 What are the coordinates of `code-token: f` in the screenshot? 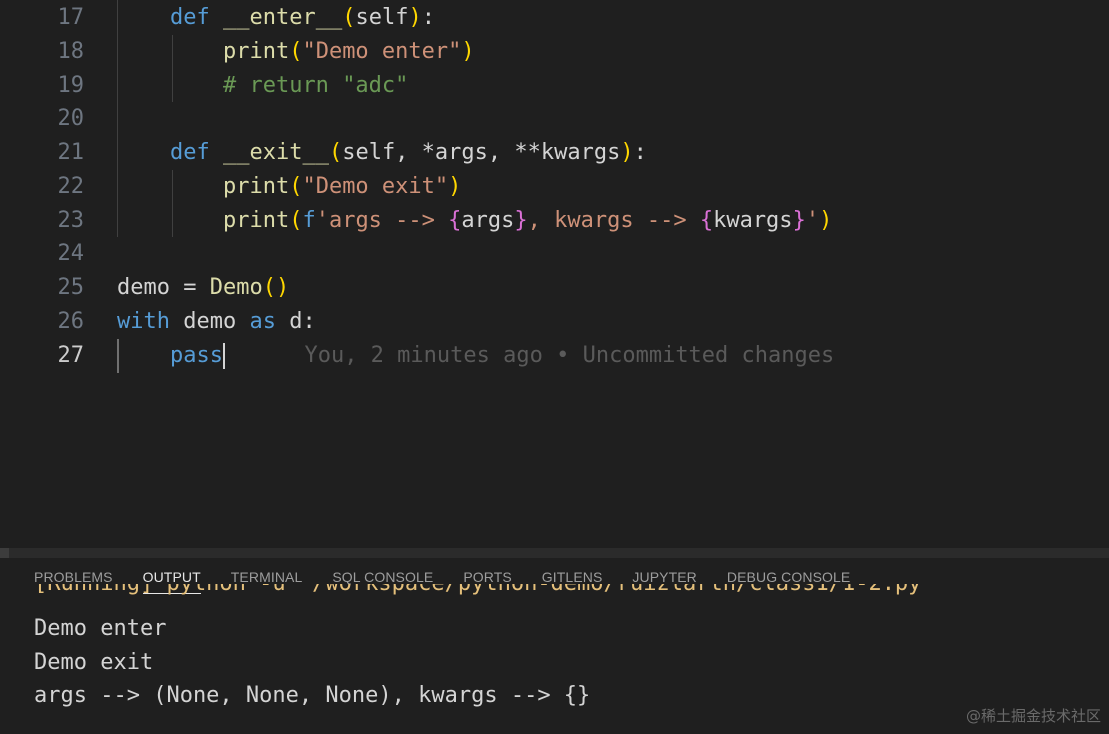 It's located at (309, 220).